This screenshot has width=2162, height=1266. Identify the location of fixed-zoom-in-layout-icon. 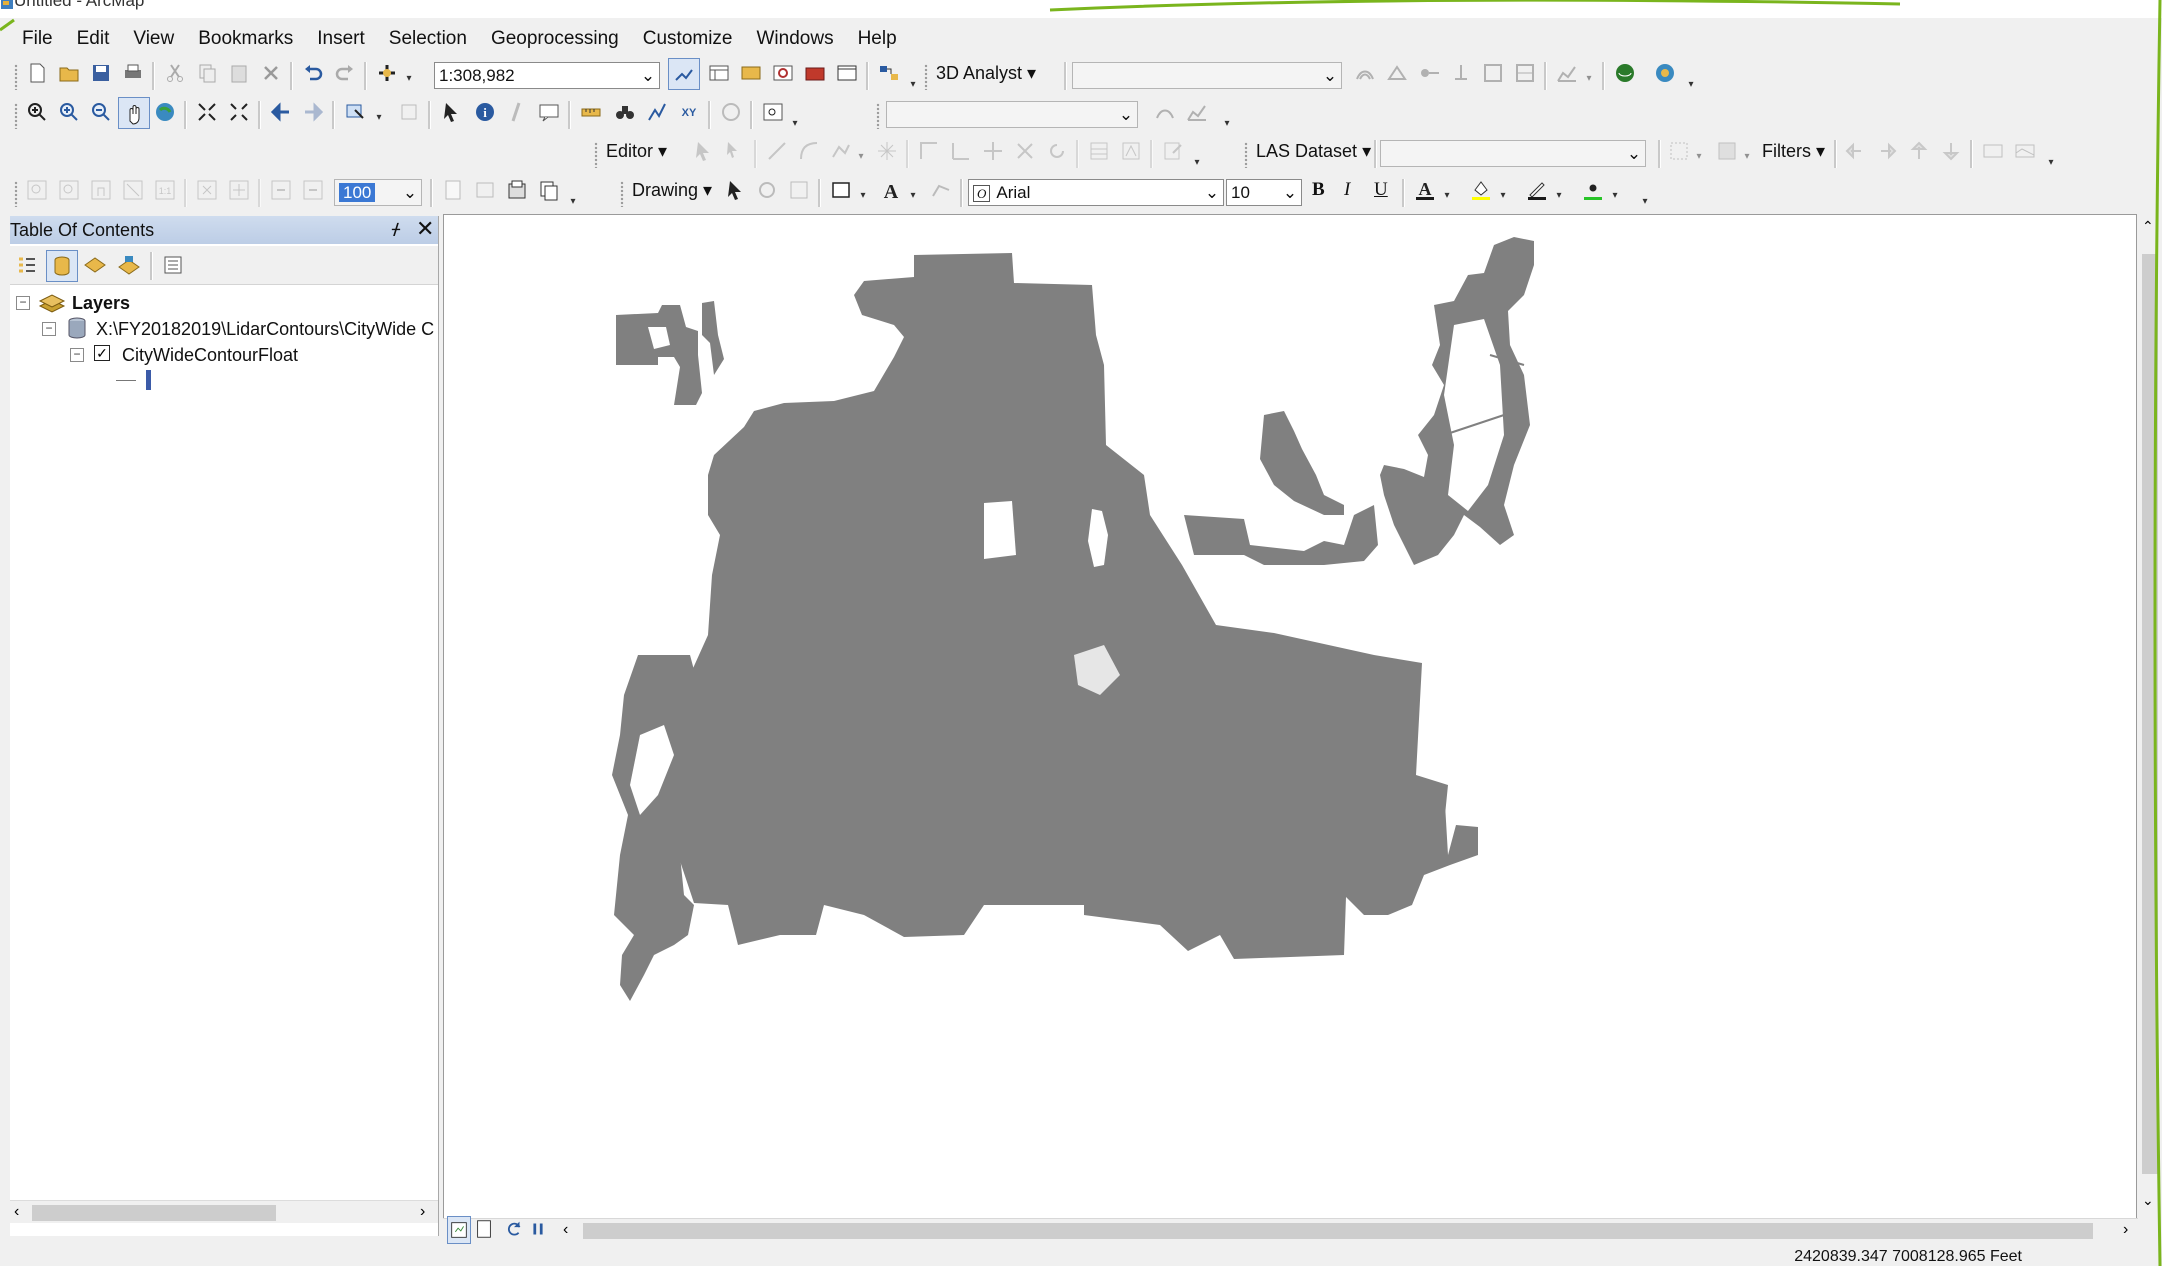
(207, 190).